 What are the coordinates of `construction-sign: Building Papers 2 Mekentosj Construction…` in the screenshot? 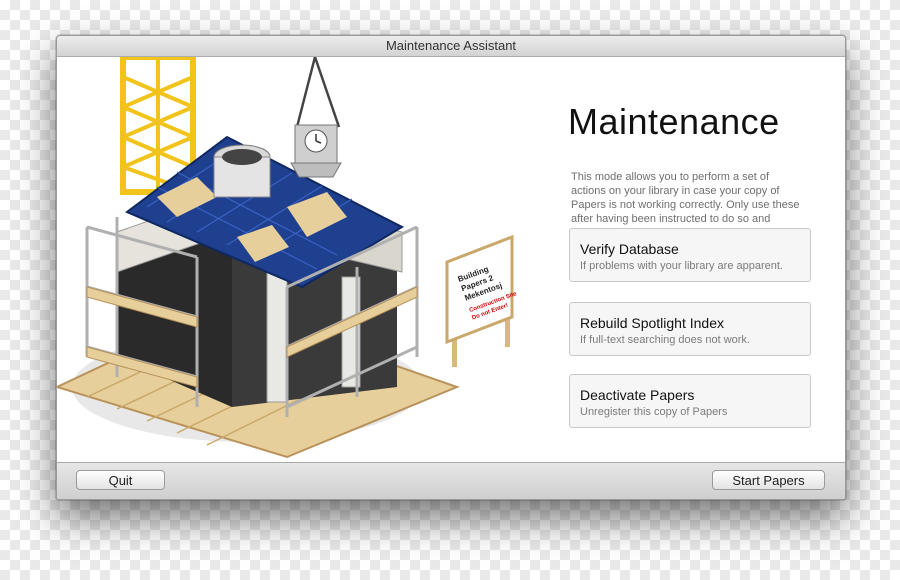 It's located at (481, 300).